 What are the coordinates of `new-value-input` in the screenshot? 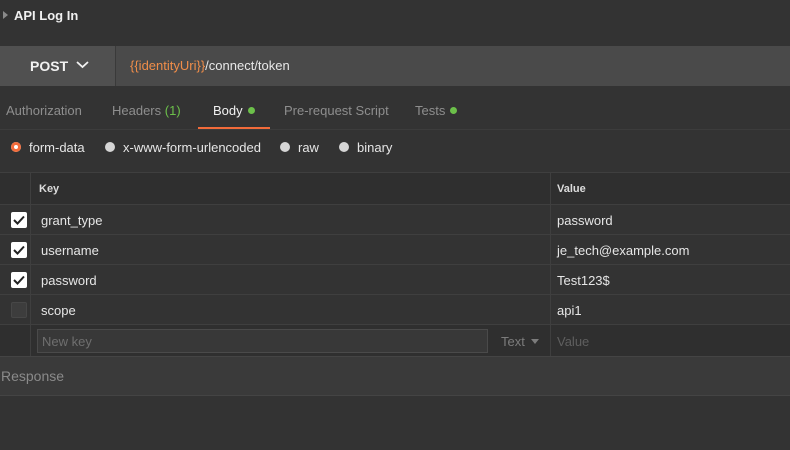 It's located at (669, 341).